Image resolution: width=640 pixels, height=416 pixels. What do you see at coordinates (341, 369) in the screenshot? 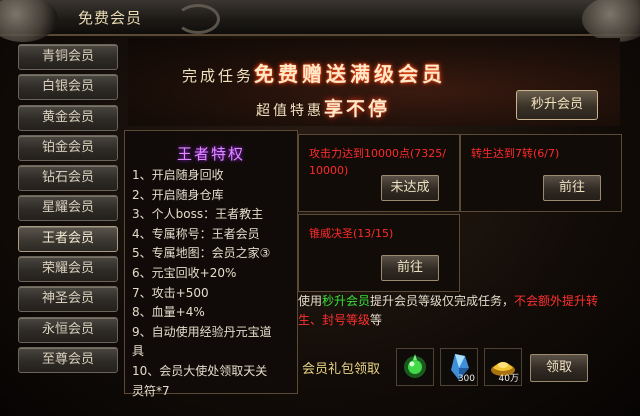
I see `reward-label: 会员礼包领取` at bounding box center [341, 369].